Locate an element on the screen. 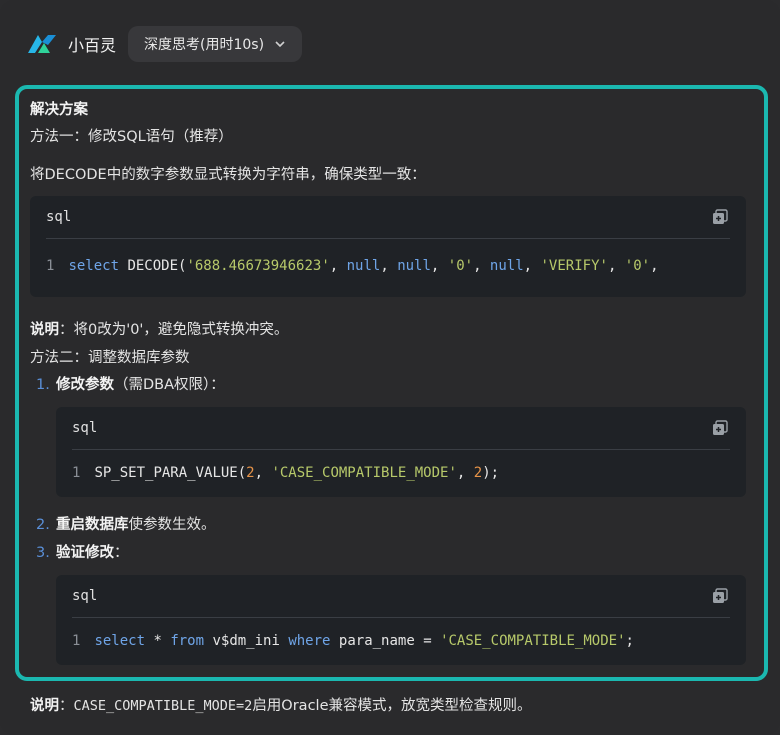 This screenshot has height=735, width=780. header-bar: 小百灵 深度思考(用时10s) is located at coordinates (164, 44).